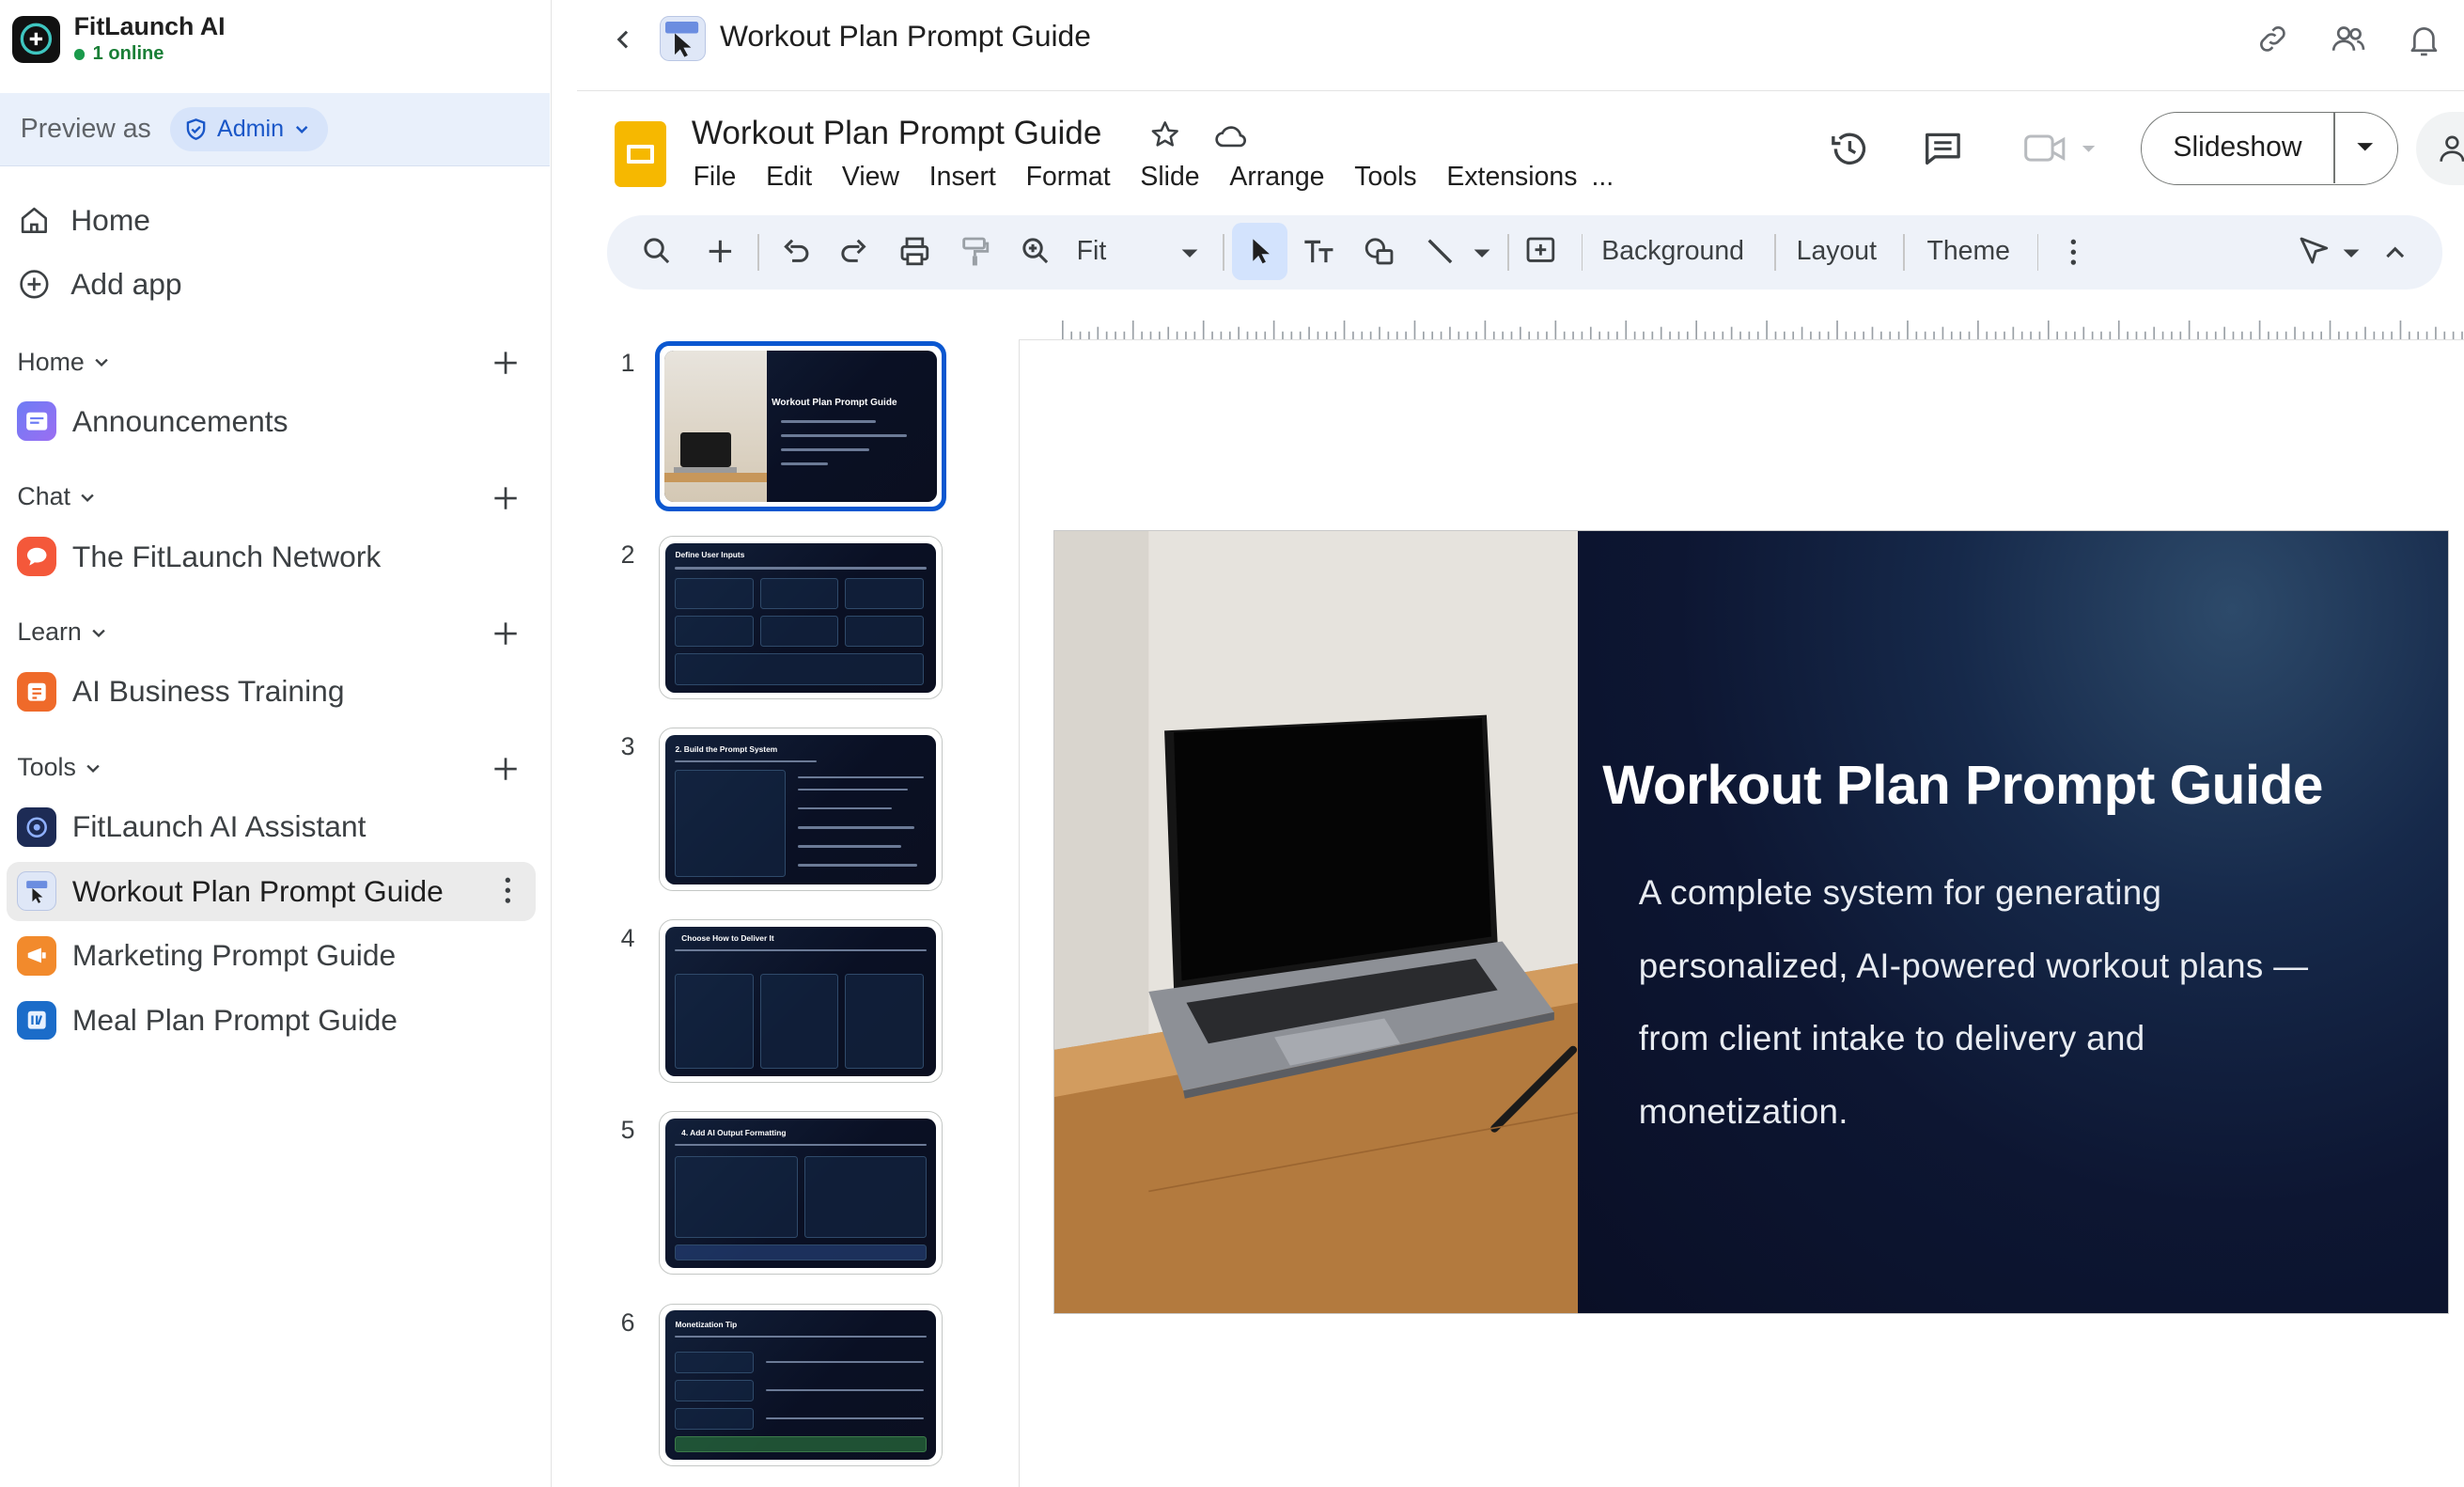 This screenshot has height=1487, width=2464. Describe the element at coordinates (800, 1001) in the screenshot. I see `slide-thumbnail-4: Choose How to Deliver It` at that location.